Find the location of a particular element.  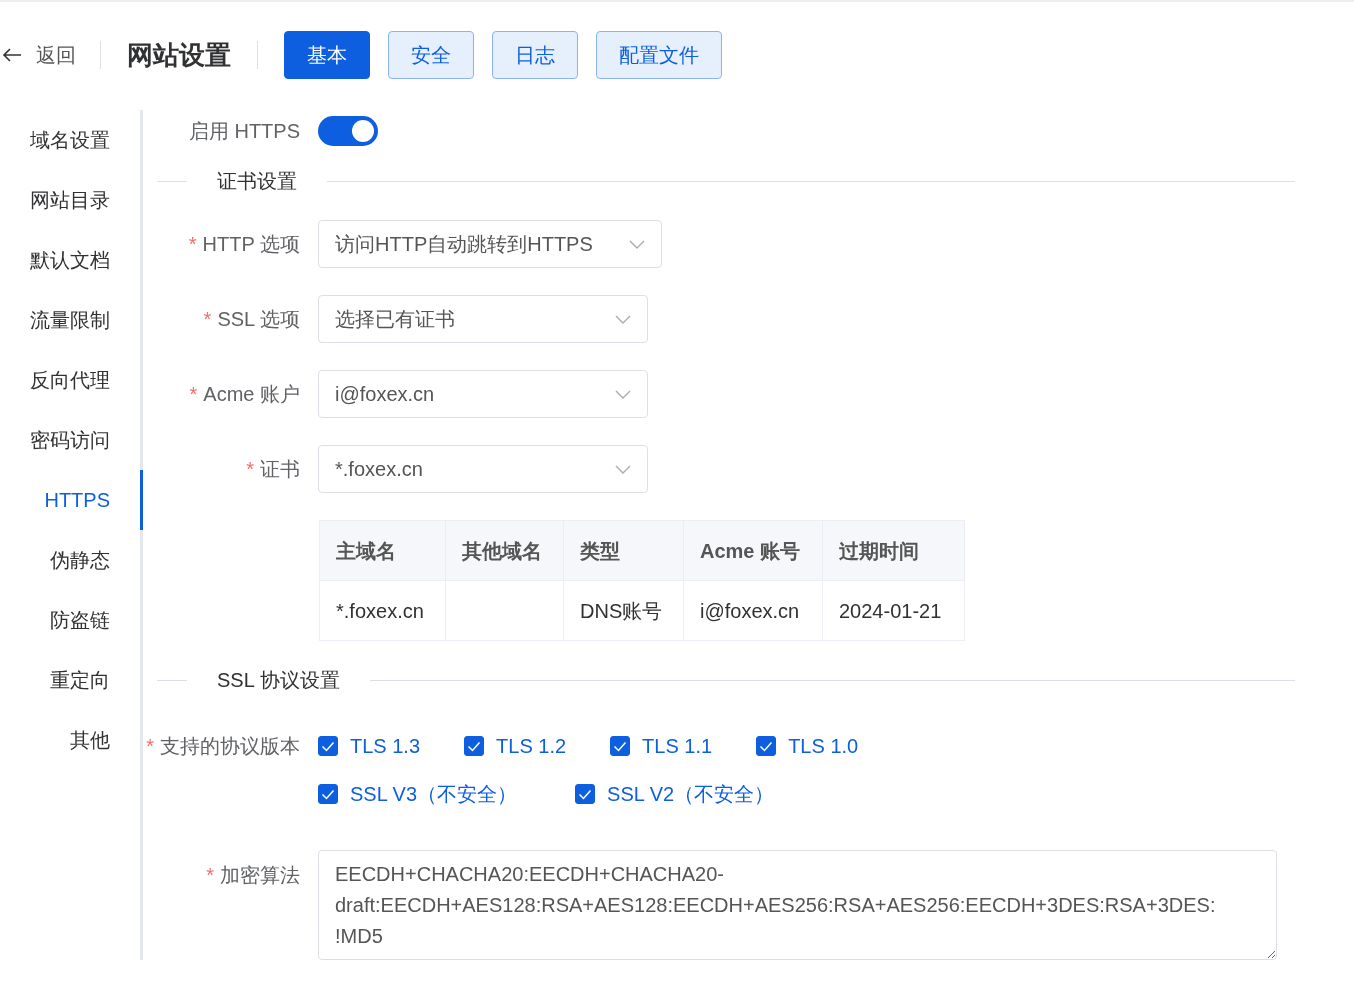

table-cell: DNS账号 is located at coordinates (623, 610).